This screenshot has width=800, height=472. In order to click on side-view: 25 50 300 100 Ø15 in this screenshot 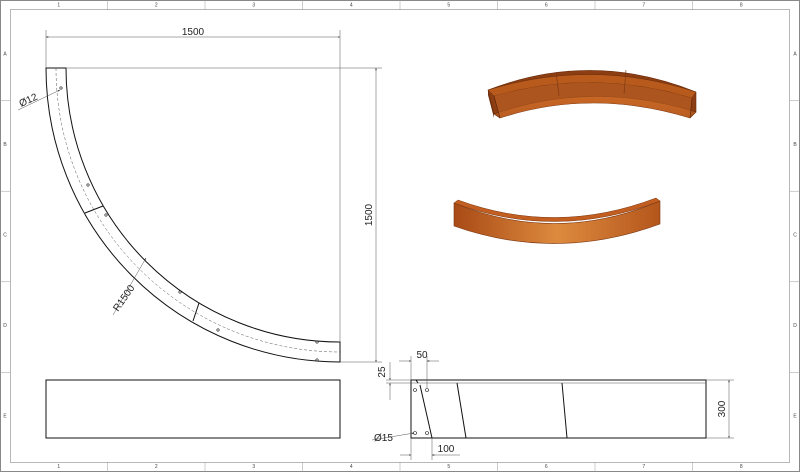, I will do `click(552, 405)`.